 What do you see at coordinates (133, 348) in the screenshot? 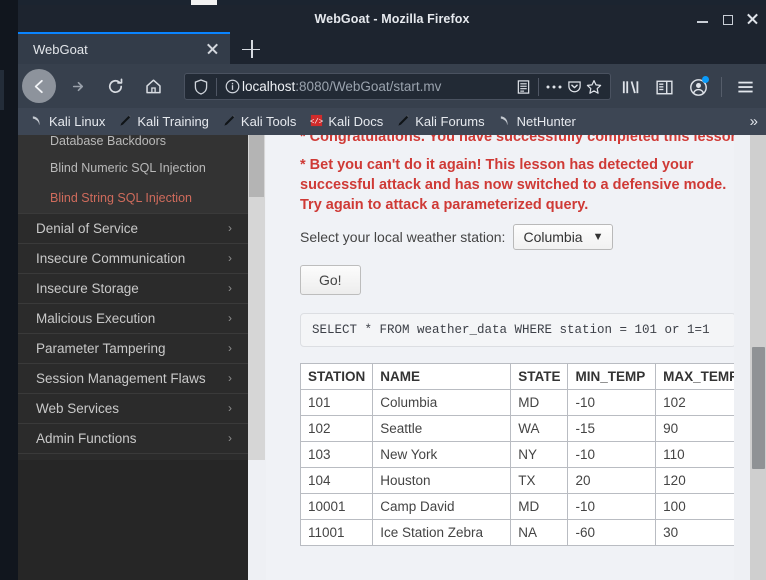
I see `sidebar-item-parameter-tampering: Parameter Tampering ›` at bounding box center [133, 348].